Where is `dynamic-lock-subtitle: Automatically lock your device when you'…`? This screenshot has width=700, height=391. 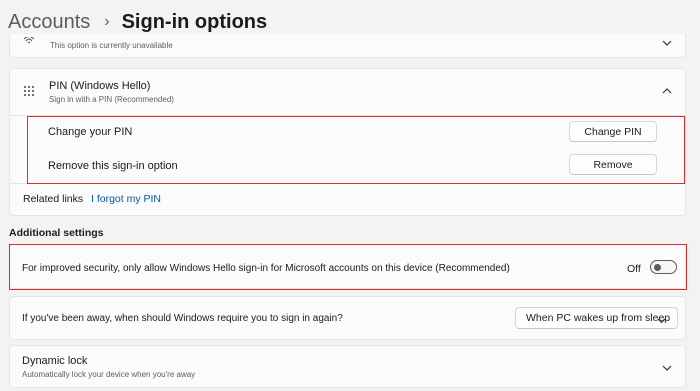
dynamic-lock-subtitle: Automatically lock your device when you'… is located at coordinates (109, 374).